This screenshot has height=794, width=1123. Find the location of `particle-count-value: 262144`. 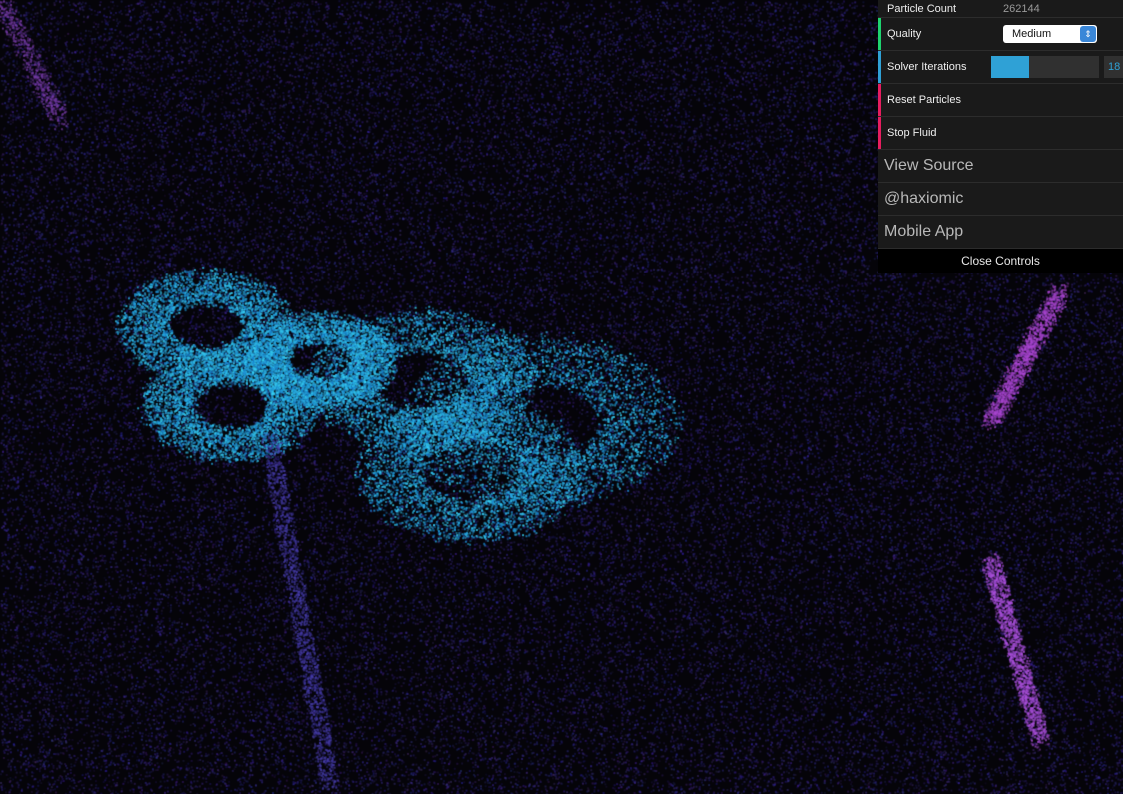

particle-count-value: 262144 is located at coordinates (1021, 8).